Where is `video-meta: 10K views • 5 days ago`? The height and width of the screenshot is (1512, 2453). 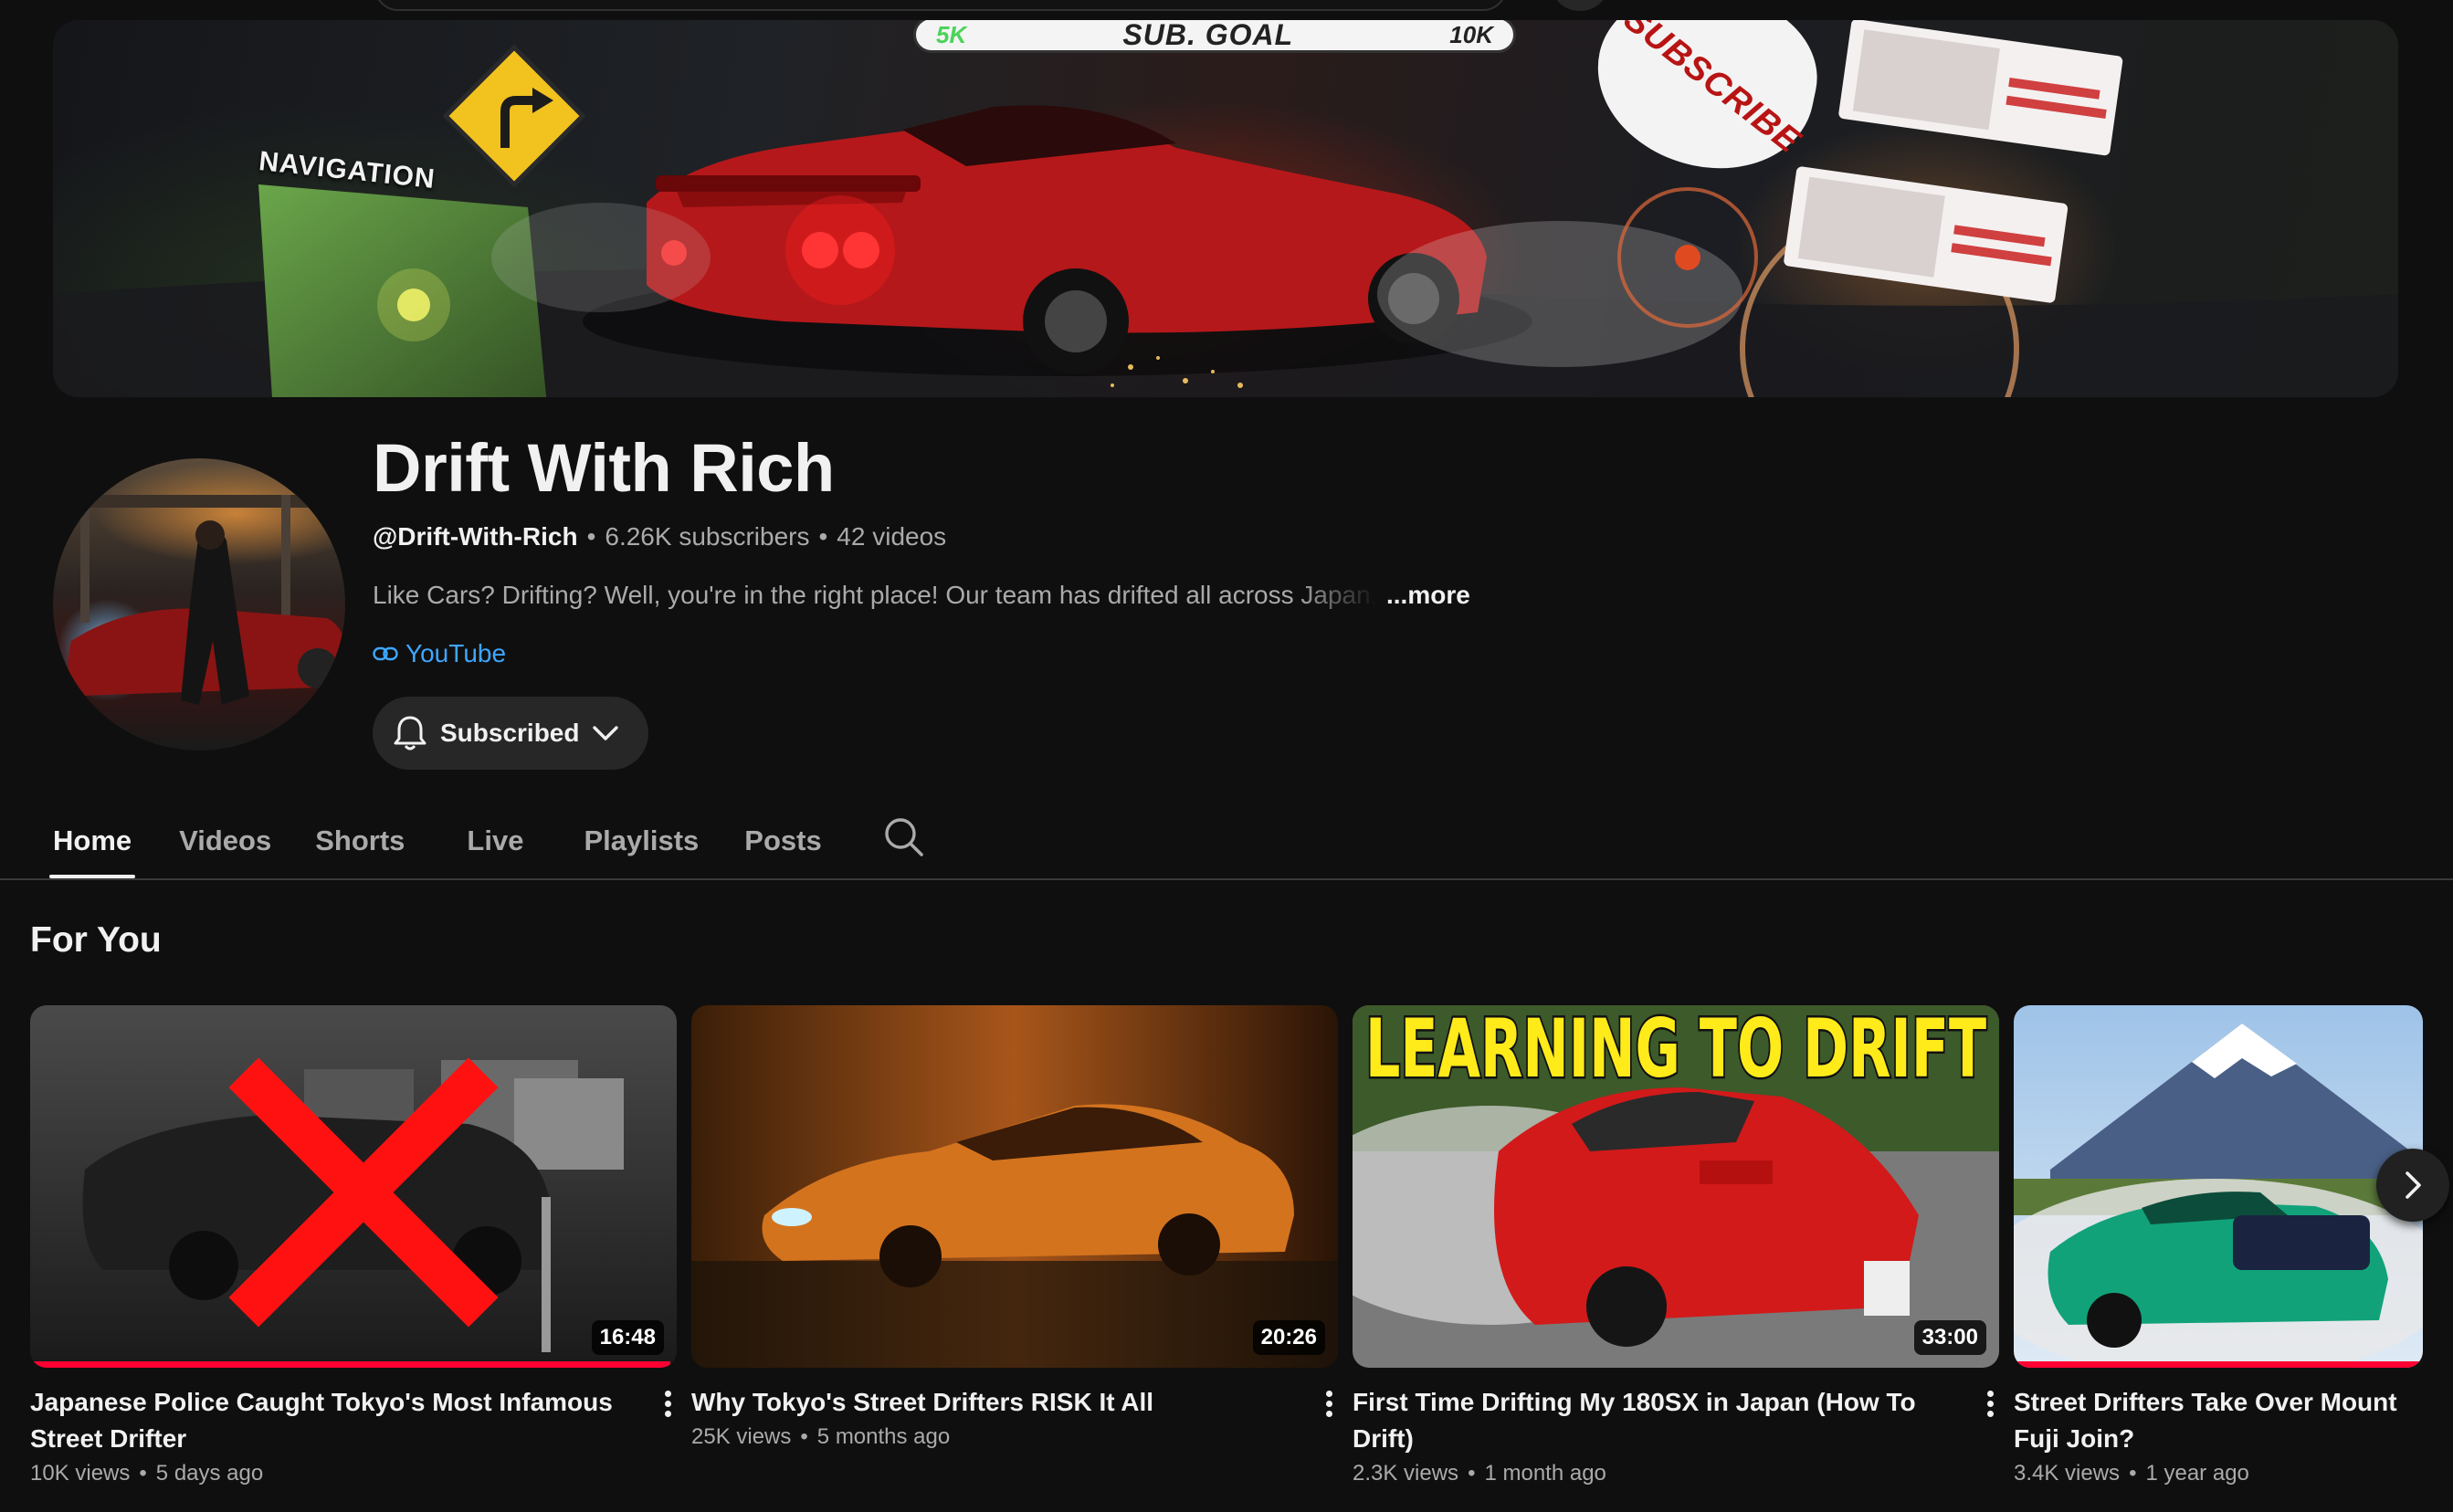
video-meta: 10K views • 5 days ago is located at coordinates (147, 1473).